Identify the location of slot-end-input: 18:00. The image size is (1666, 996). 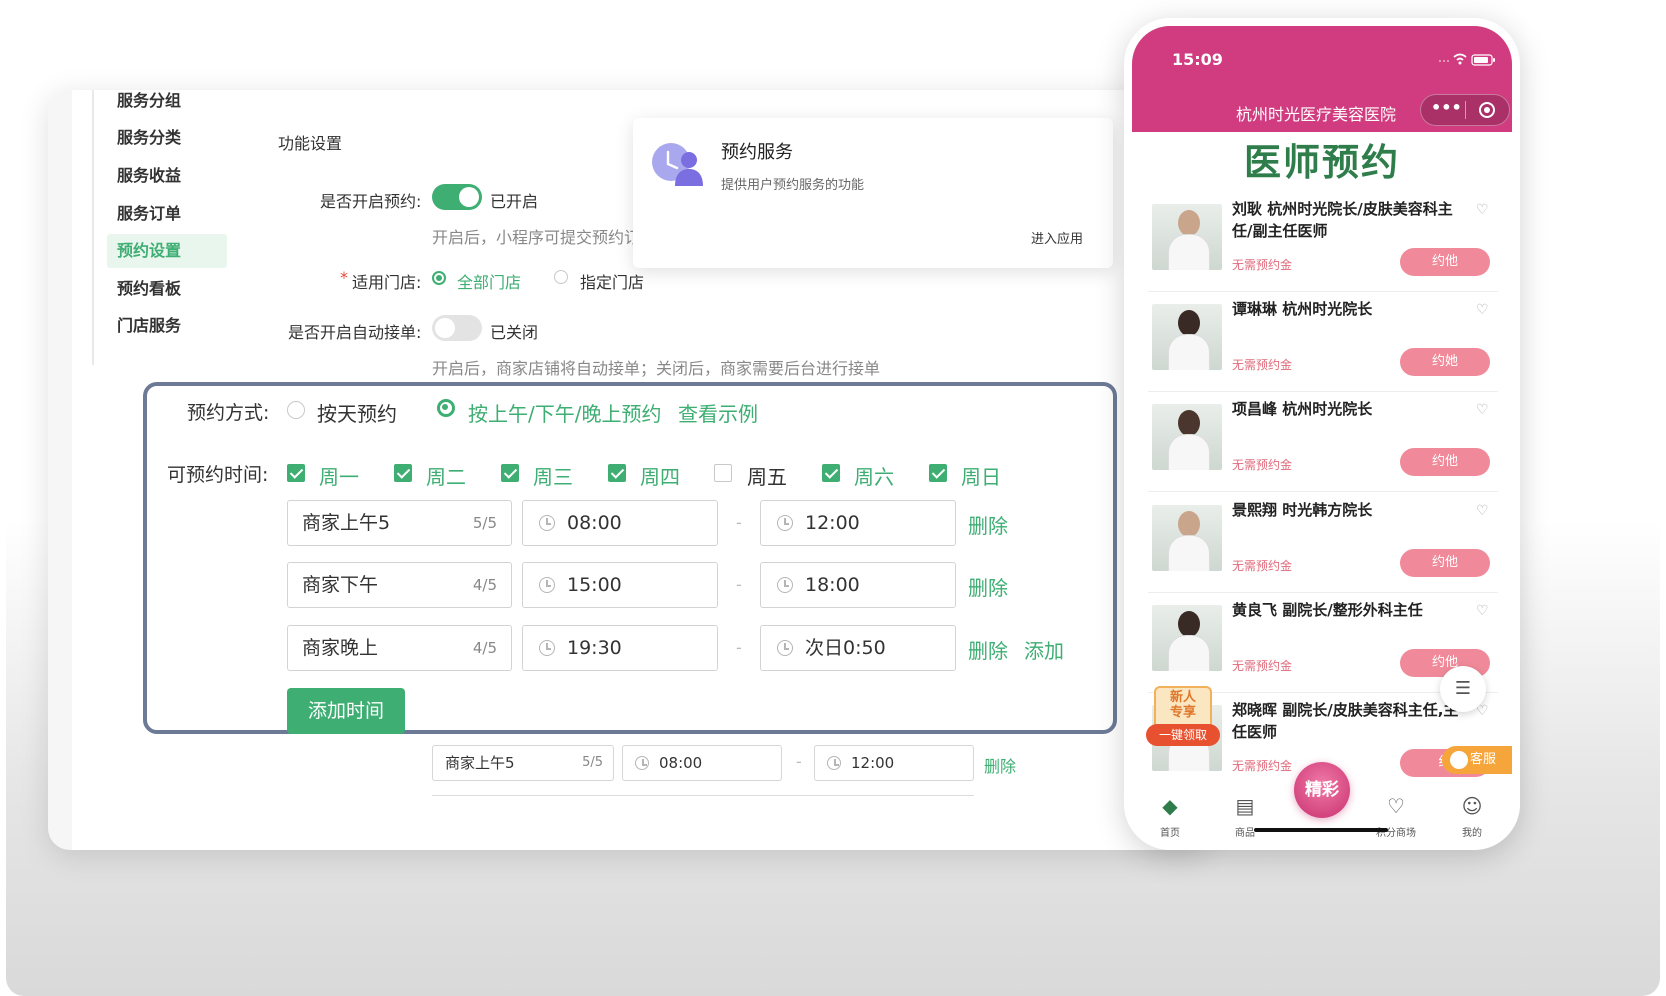
(858, 585).